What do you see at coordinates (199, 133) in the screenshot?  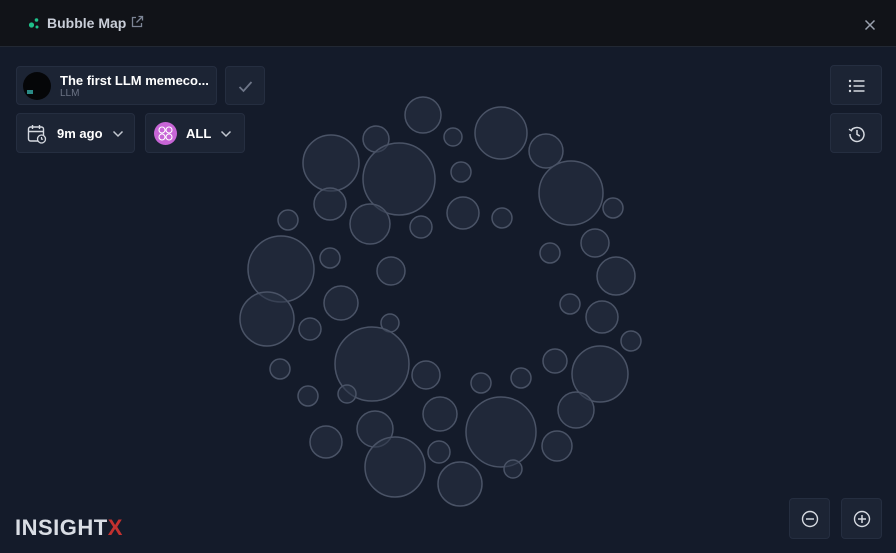 I see `holder-filter-label: ALL` at bounding box center [199, 133].